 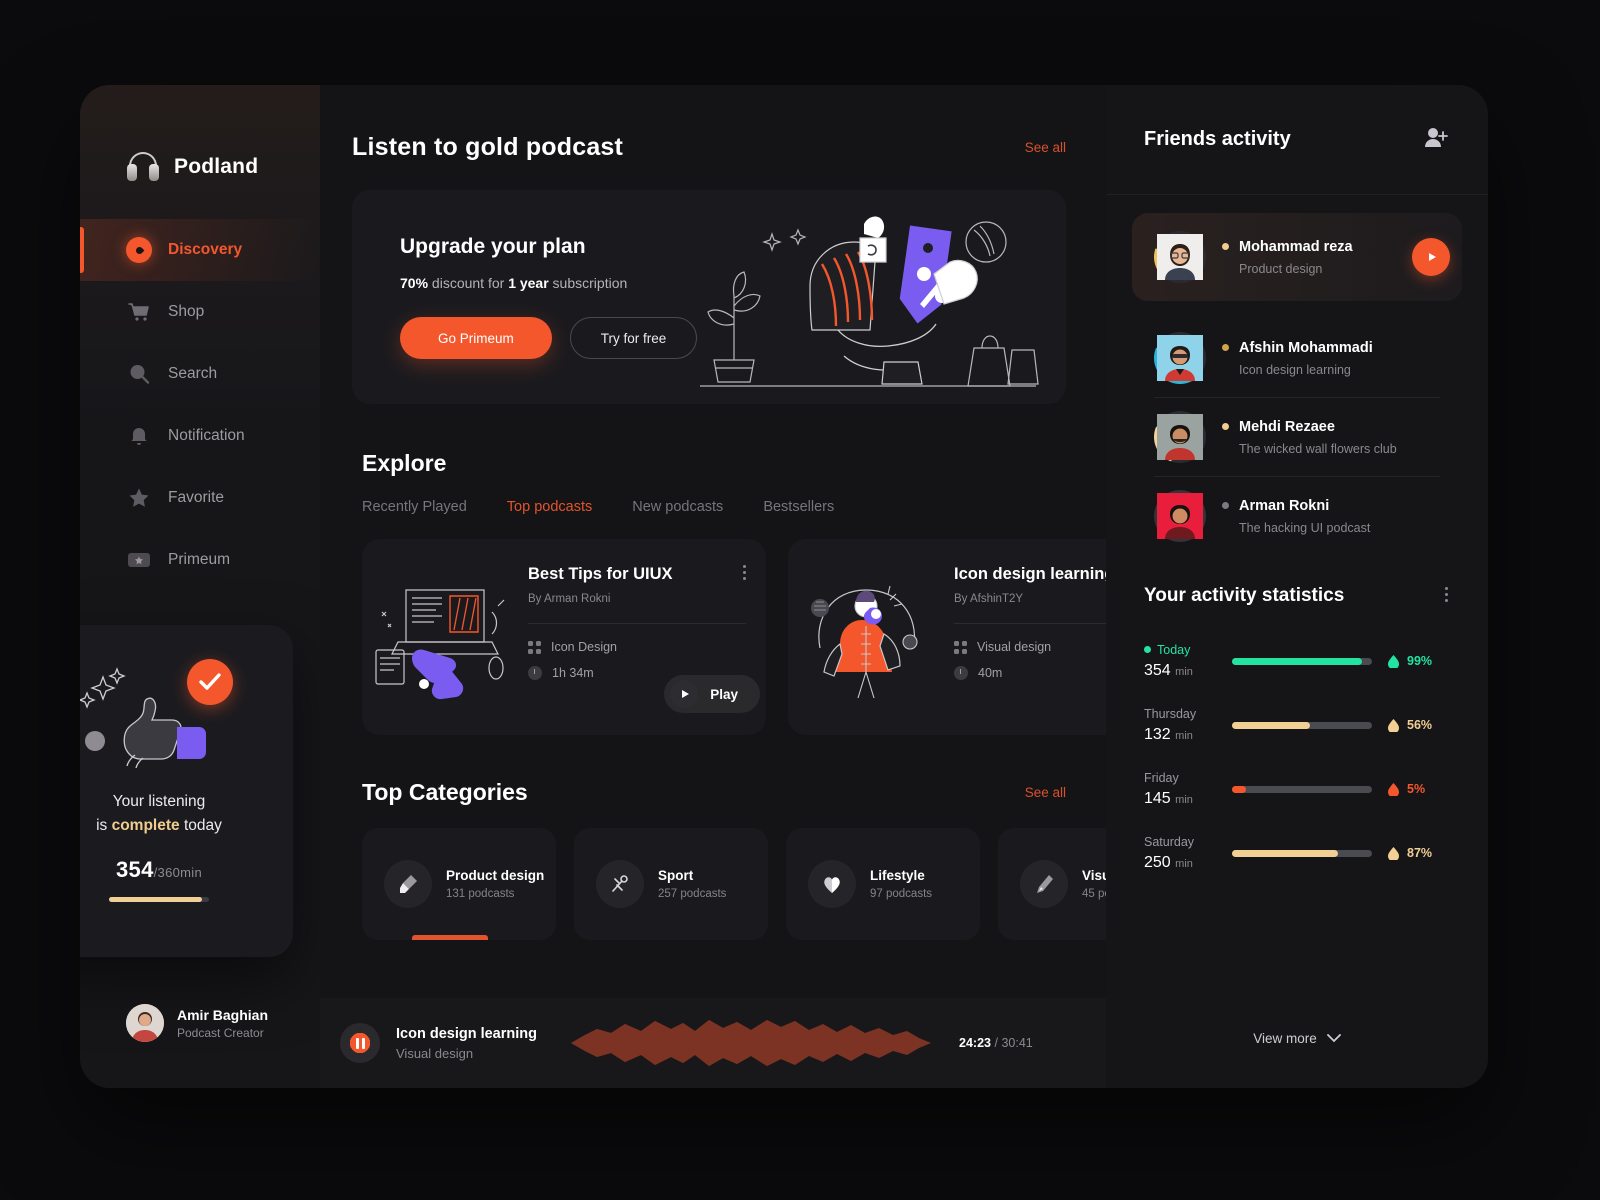 I want to click on category-card-sport: Sport 257 podcasts, so click(x=671, y=884).